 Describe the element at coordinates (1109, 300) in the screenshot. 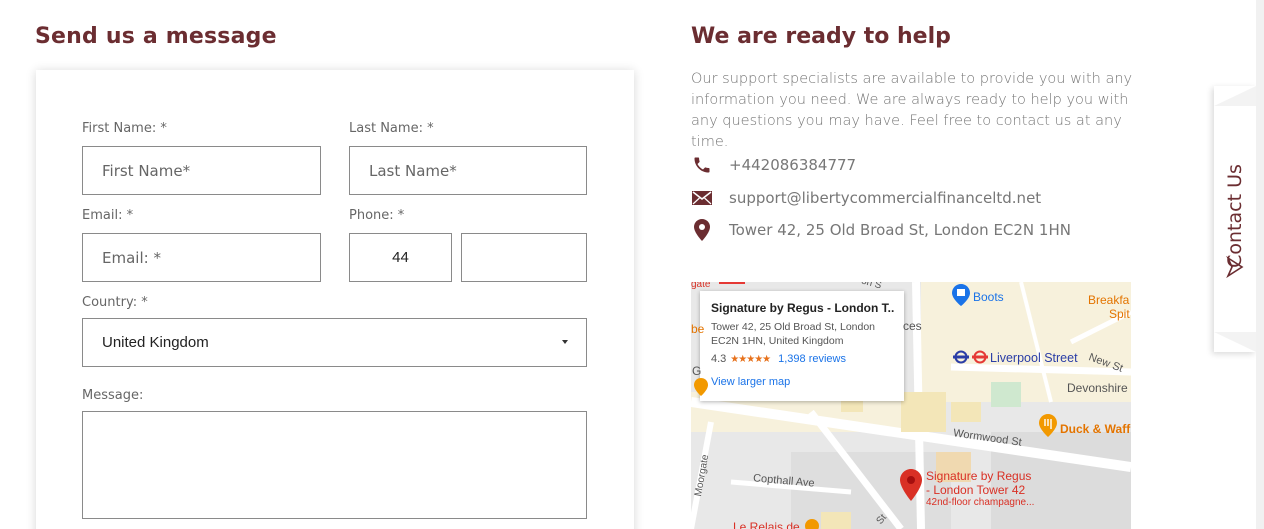

I see `map-label-breakfast: Breakfa` at that location.